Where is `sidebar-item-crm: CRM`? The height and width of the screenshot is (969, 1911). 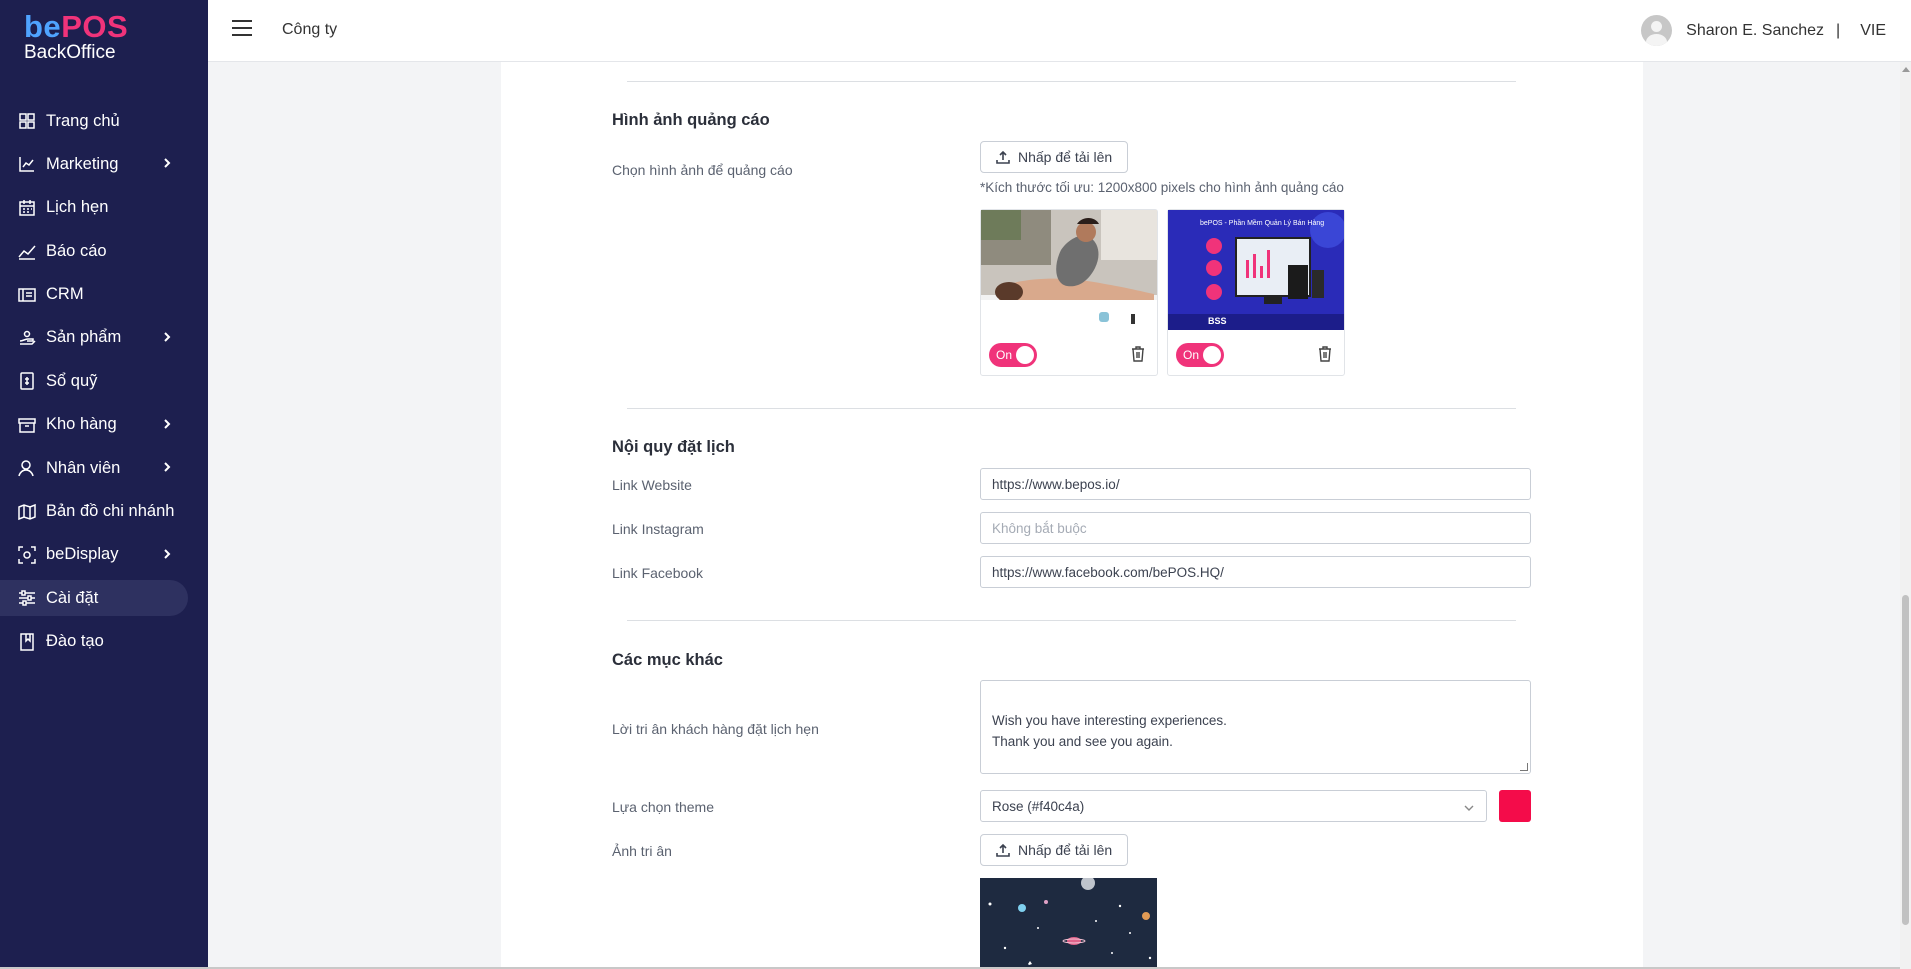 sidebar-item-crm: CRM is located at coordinates (104, 295).